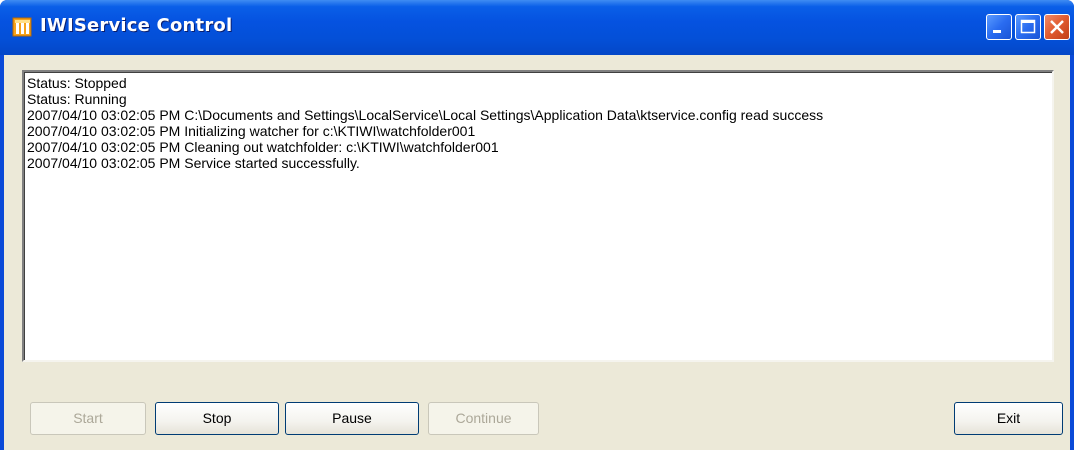  I want to click on maximize-icon, so click(1028, 26).